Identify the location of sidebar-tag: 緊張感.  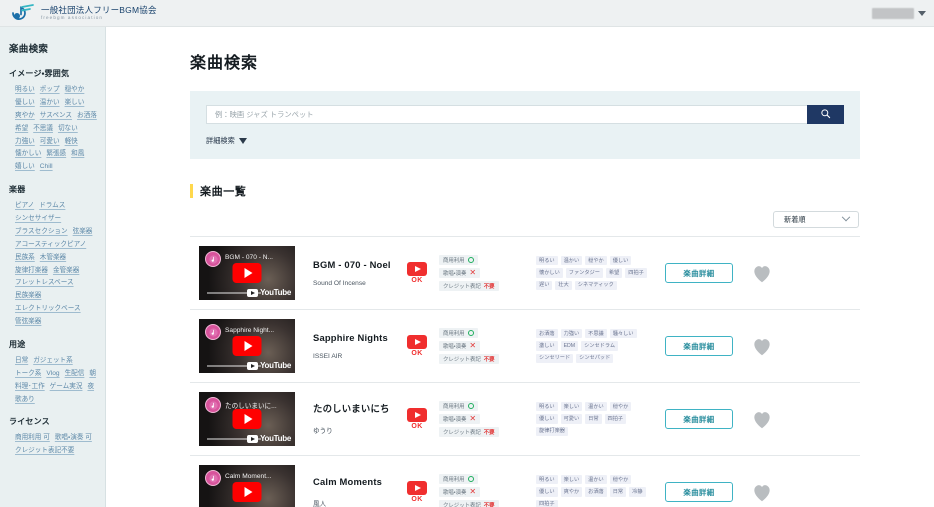
(56, 154).